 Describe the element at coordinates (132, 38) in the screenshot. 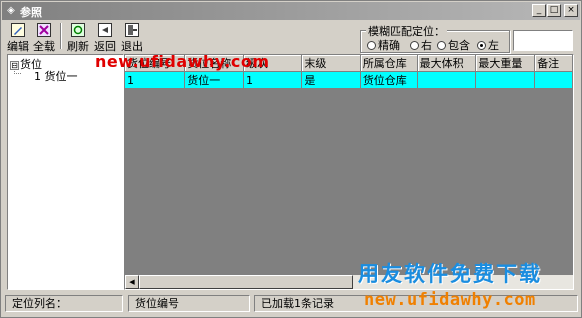

I see `exit-button: 退出` at that location.